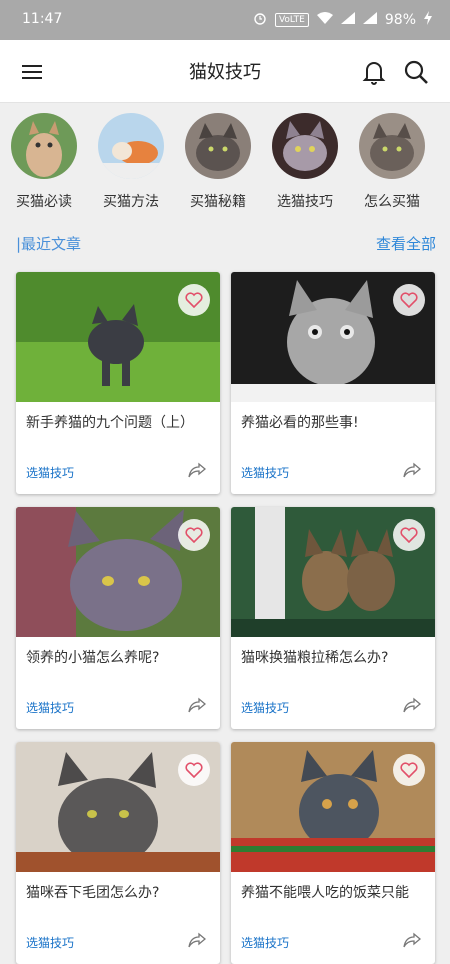 The width and height of the screenshot is (450, 964). What do you see at coordinates (333, 383) in the screenshot?
I see `article-card: 养猫必看的那些事! 选猫技巧` at bounding box center [333, 383].